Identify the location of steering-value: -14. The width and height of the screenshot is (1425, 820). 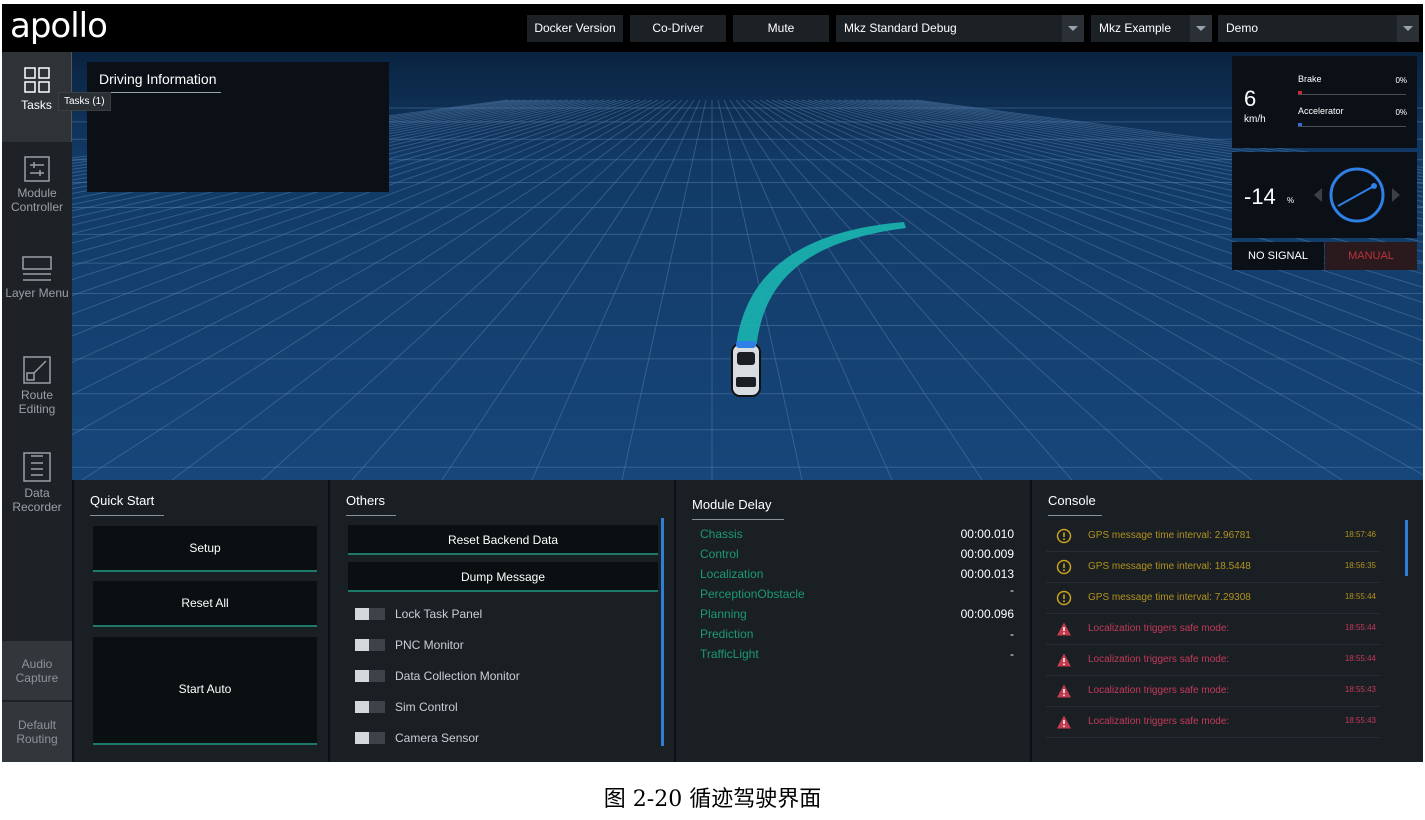
(1260, 196).